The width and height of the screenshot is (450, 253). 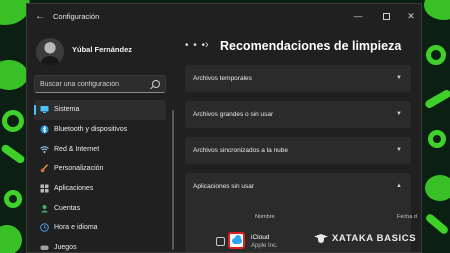 What do you see at coordinates (374, 238) in the screenshot?
I see `watermark-text: XATAKA BASICS` at bounding box center [374, 238].